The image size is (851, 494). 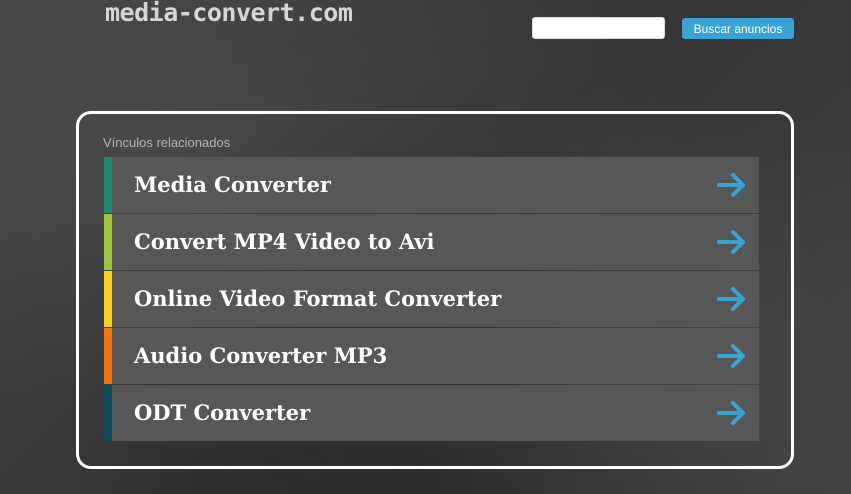 I want to click on related-links-title: Vínculos relacionados, so click(x=167, y=142).